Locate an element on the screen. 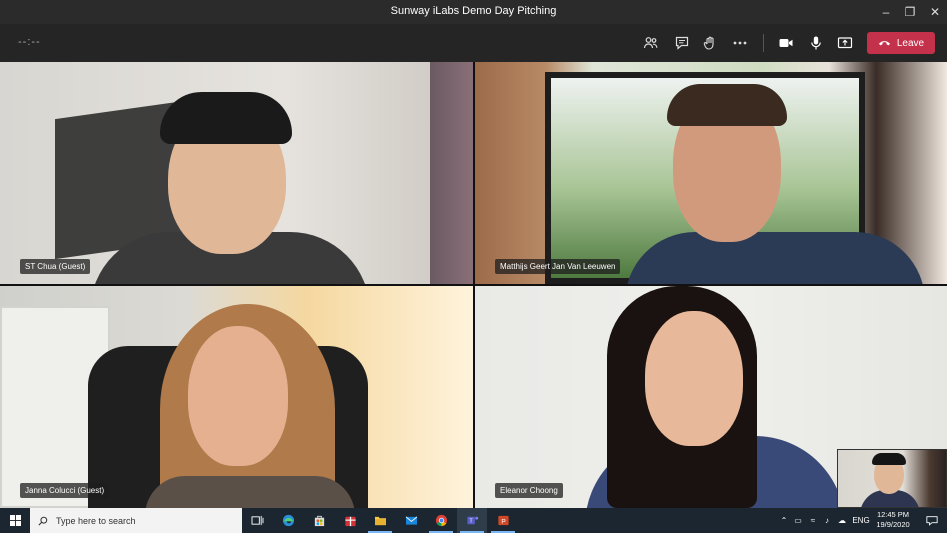 The image size is (947, 533). search-placeholder: Type here to search is located at coordinates (96, 520).